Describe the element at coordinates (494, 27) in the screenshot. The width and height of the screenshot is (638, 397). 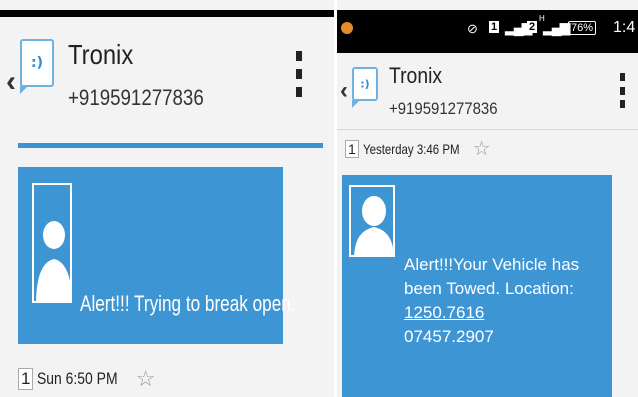
I see `sim1-icon: 1` at that location.